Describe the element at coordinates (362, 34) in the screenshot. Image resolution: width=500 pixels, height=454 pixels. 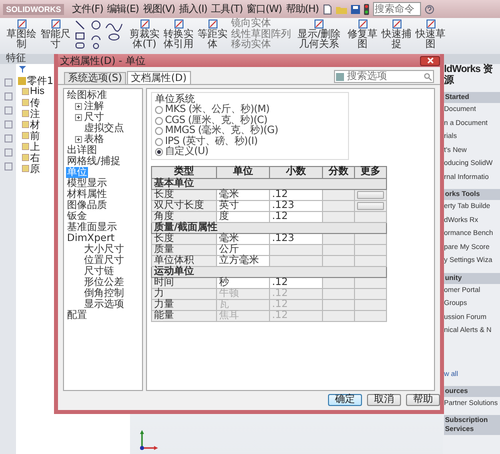
I see `ribbon-button: 修复草图` at that location.